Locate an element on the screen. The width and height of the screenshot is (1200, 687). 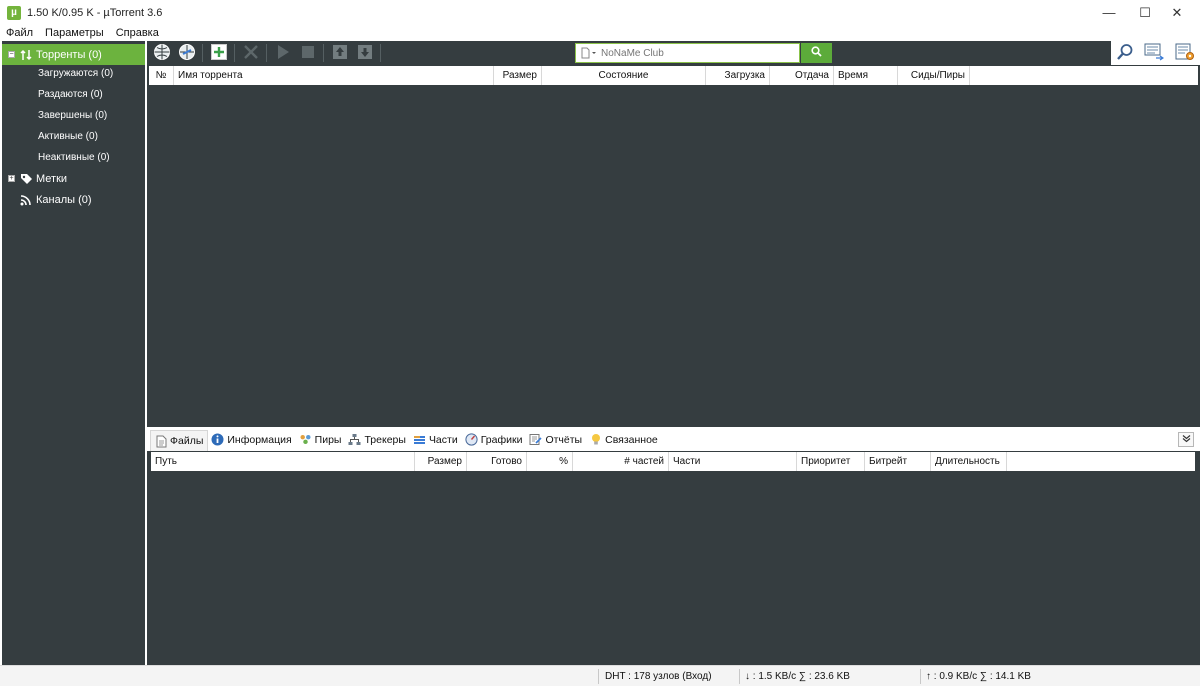
column-header-eta: Время is located at coordinates (866, 75).